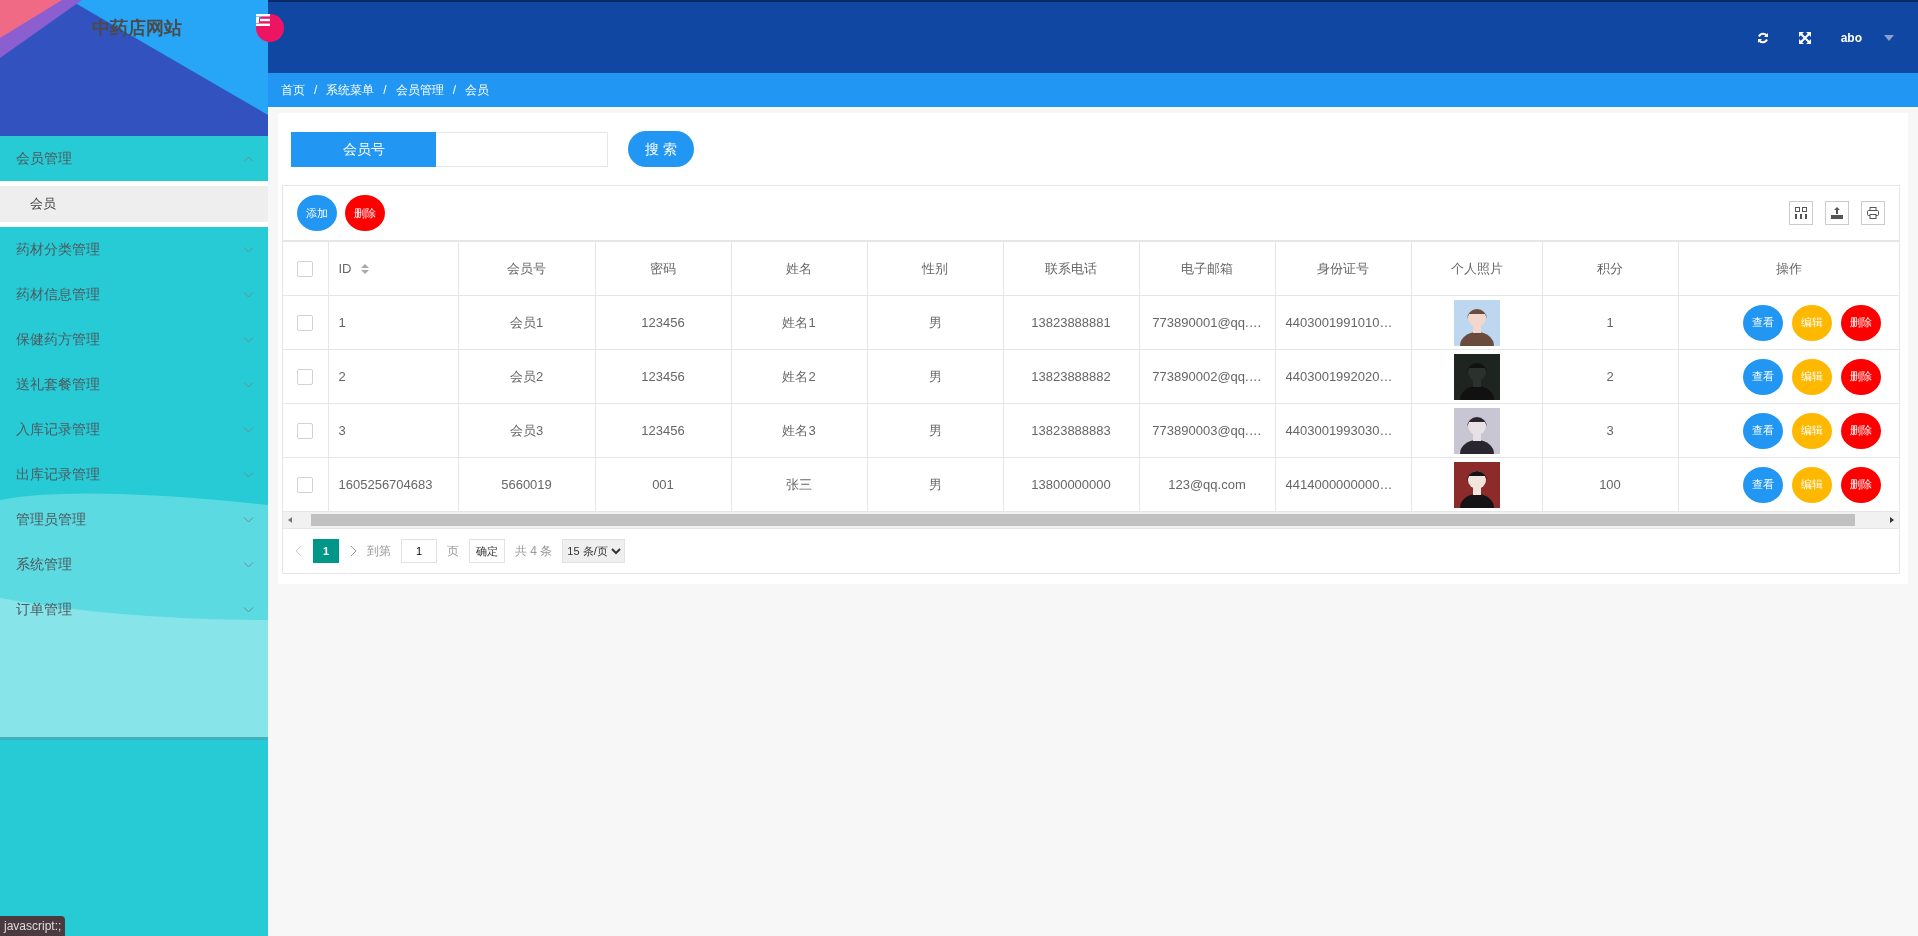  I want to click on menu-item: 会员管理, so click(134, 158).